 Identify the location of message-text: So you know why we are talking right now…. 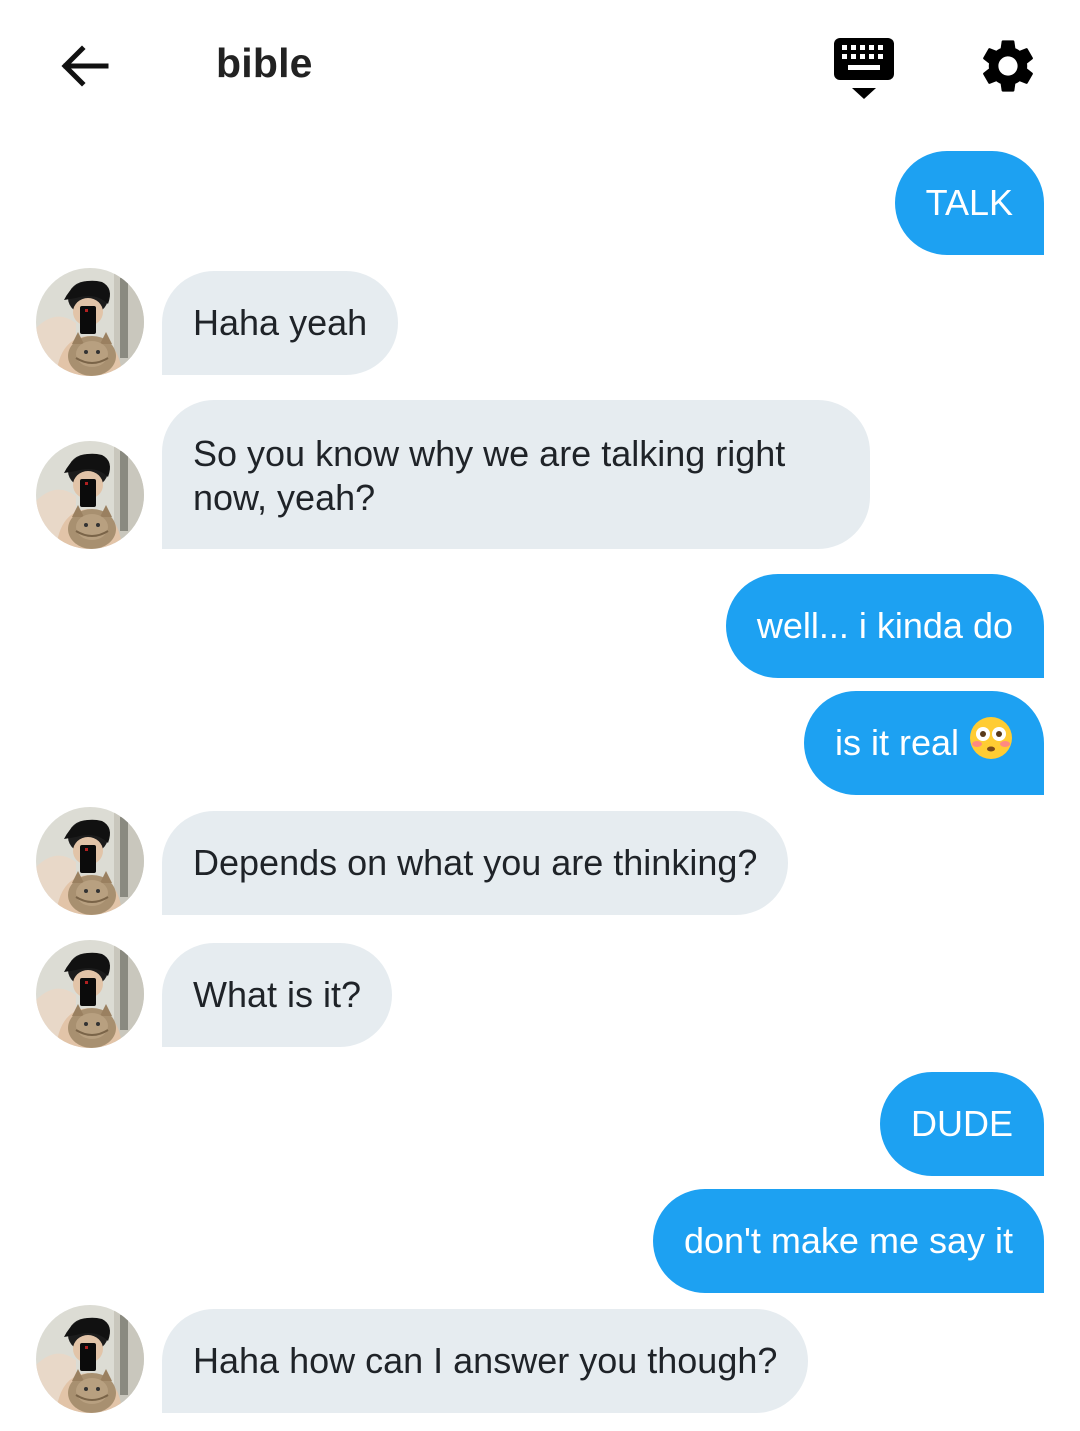
(489, 475).